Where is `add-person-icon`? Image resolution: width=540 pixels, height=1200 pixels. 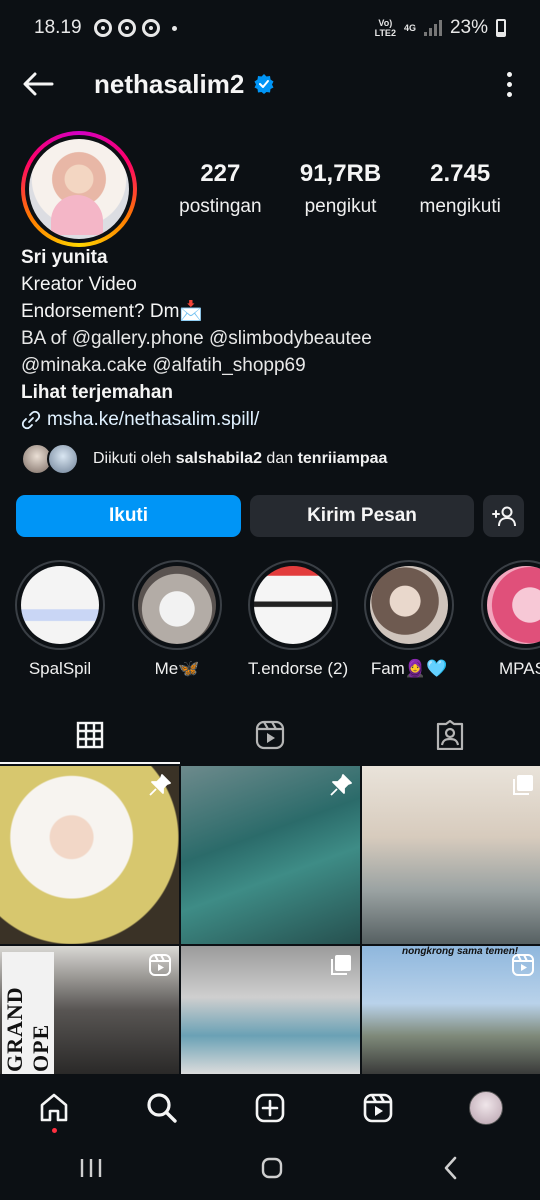
add-person-icon is located at coordinates (503, 516).